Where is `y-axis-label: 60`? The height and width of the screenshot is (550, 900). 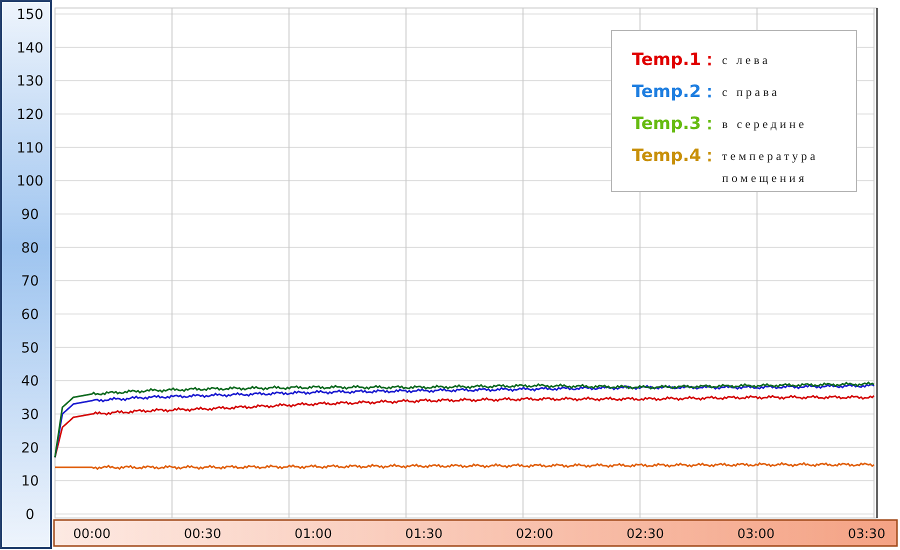 y-axis-label: 60 is located at coordinates (30, 315).